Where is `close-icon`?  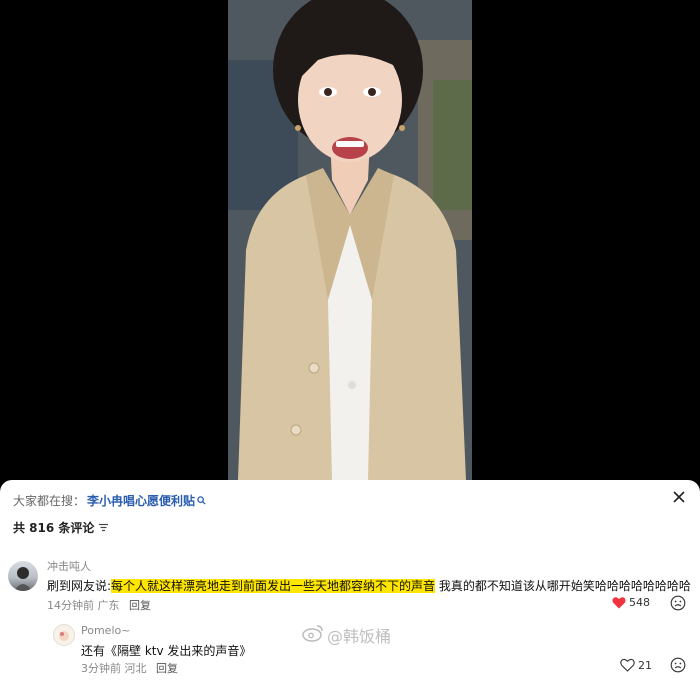 close-icon is located at coordinates (679, 497).